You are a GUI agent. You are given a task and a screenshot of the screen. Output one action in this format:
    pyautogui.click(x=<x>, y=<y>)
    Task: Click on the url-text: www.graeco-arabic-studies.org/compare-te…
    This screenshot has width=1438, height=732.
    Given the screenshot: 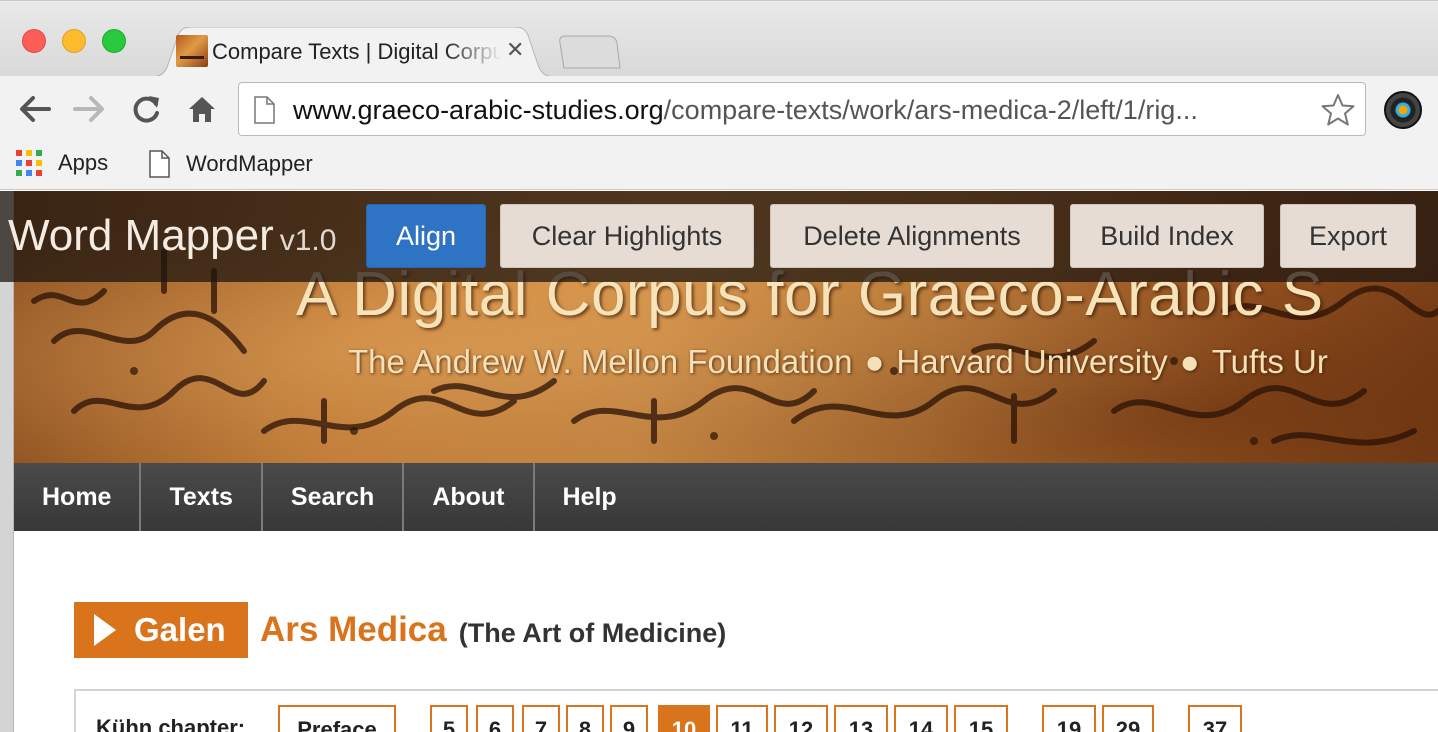 What is the action you would take?
    pyautogui.click(x=745, y=110)
    